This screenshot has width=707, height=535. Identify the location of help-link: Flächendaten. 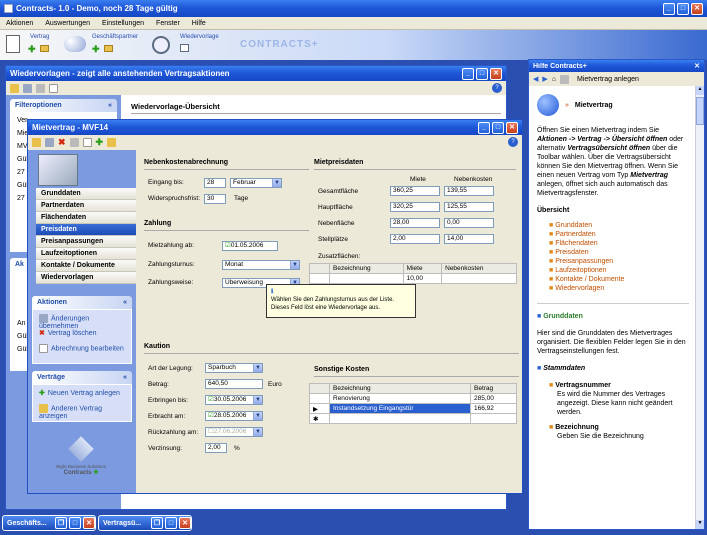
(576, 243).